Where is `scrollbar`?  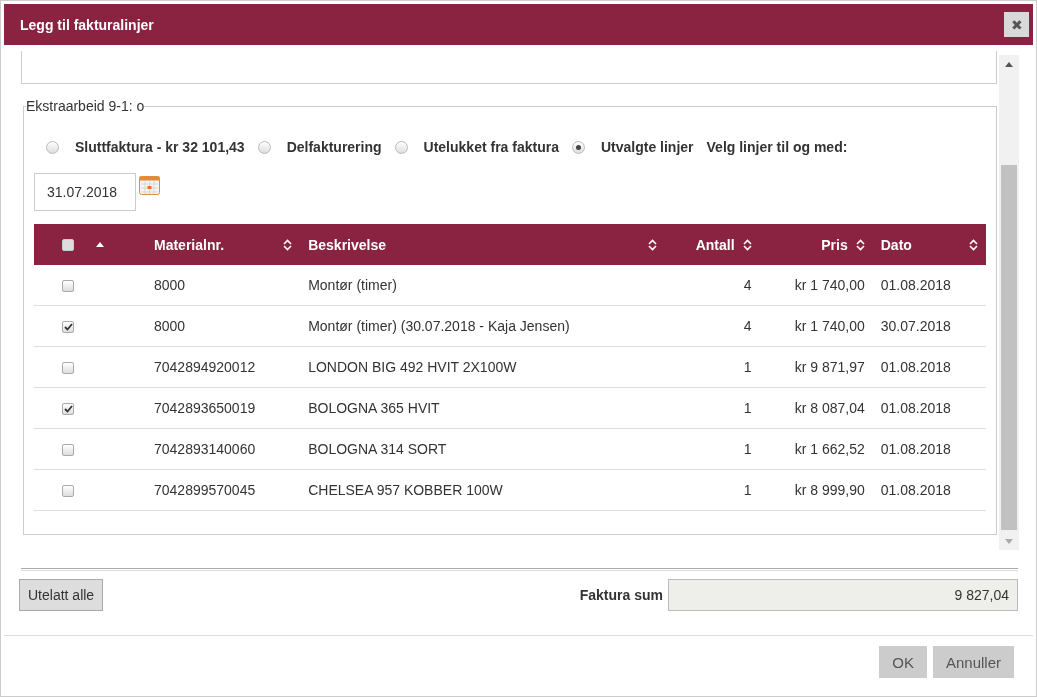
scrollbar is located at coordinates (1009, 302).